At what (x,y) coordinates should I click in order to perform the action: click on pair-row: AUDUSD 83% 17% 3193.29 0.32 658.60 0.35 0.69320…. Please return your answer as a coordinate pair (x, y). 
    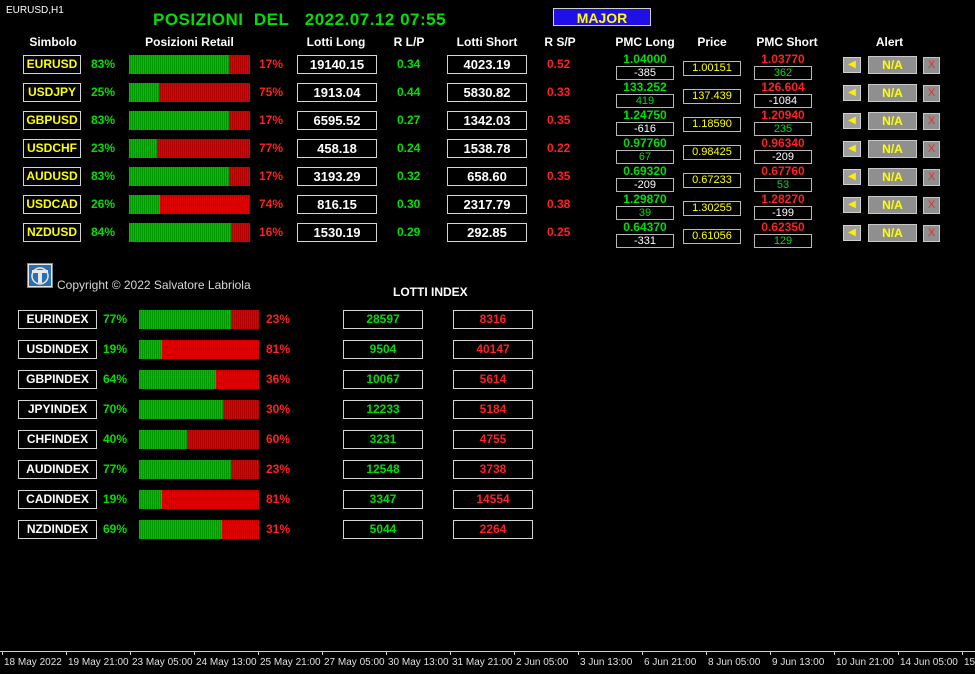
    Looking at the image, I should click on (487, 178).